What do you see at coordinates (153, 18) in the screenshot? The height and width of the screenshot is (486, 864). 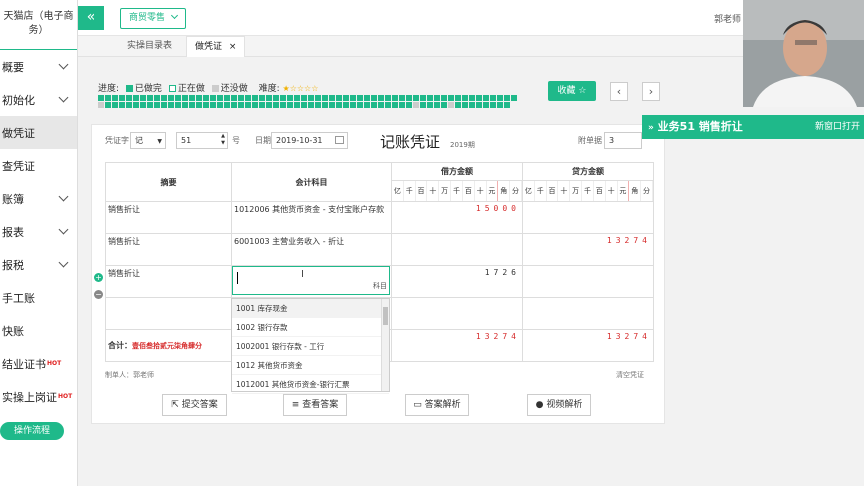 I see `module-select: 商贸零售` at bounding box center [153, 18].